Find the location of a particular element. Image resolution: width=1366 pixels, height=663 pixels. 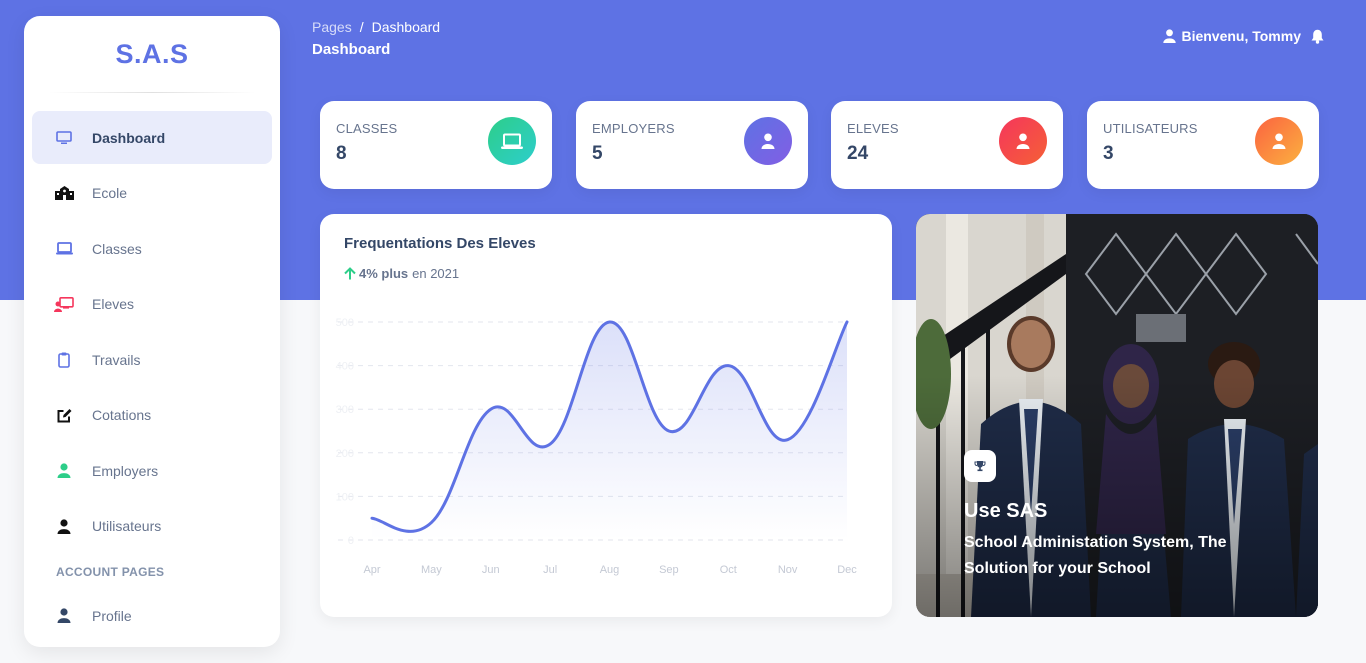

monitor-icon is located at coordinates (64, 138).